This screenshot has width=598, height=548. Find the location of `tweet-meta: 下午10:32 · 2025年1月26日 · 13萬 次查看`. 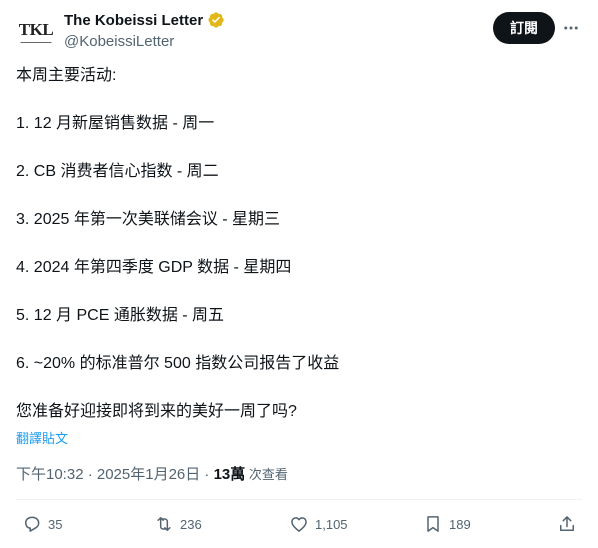

tweet-meta: 下午10:32 · 2025年1月26日 · 13萬 次查看 is located at coordinates (152, 473).